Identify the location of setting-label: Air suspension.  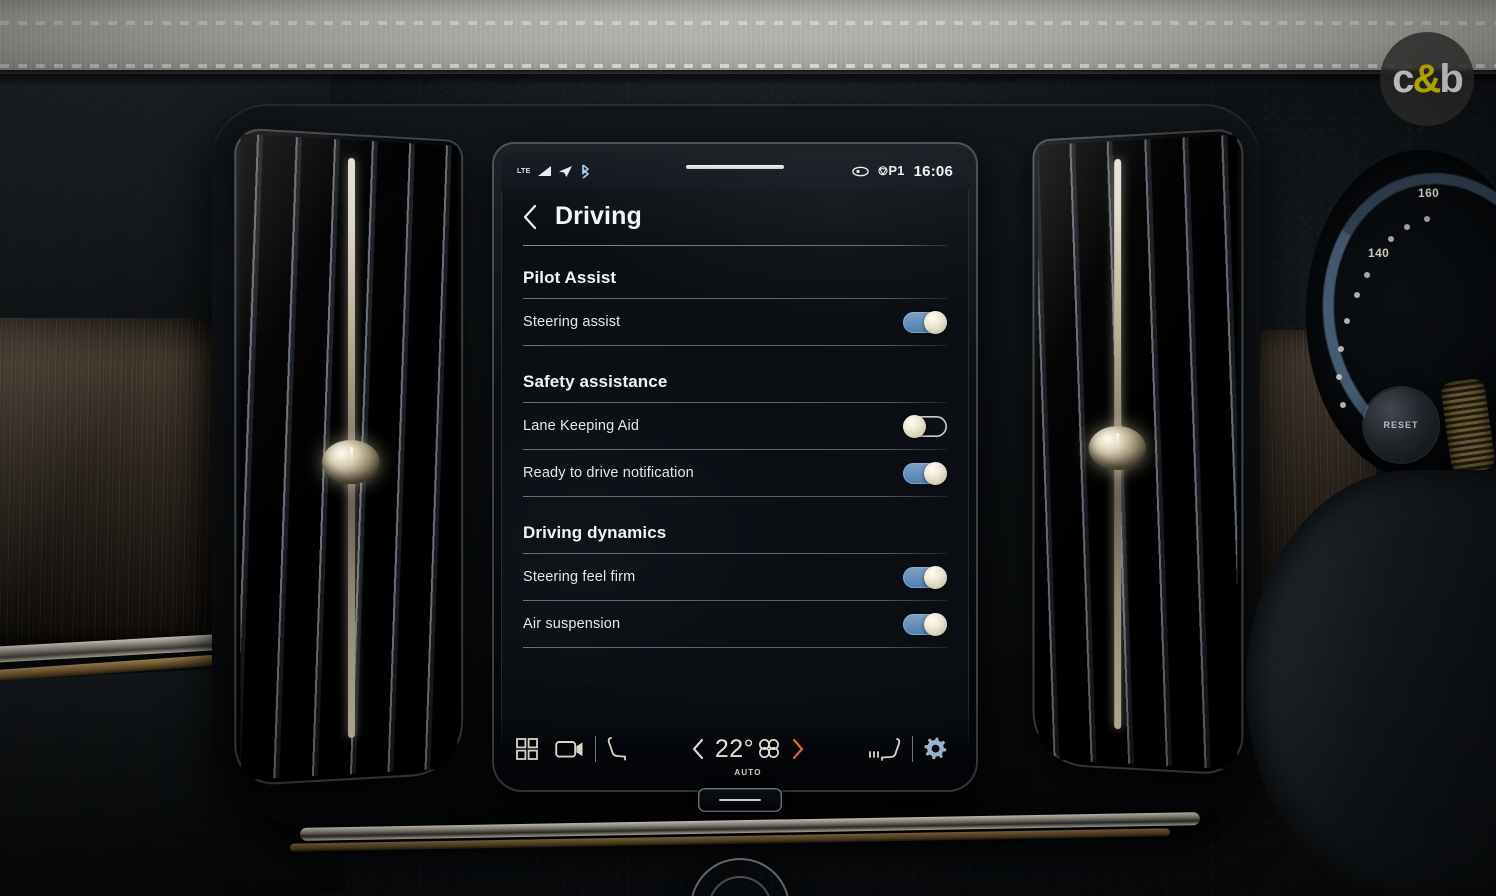
(572, 624).